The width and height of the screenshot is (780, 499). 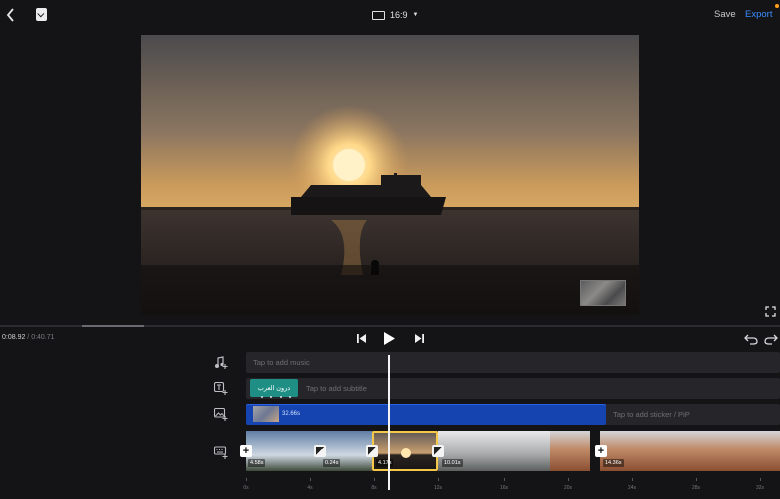 I want to click on notification-dot, so click(x=777, y=6).